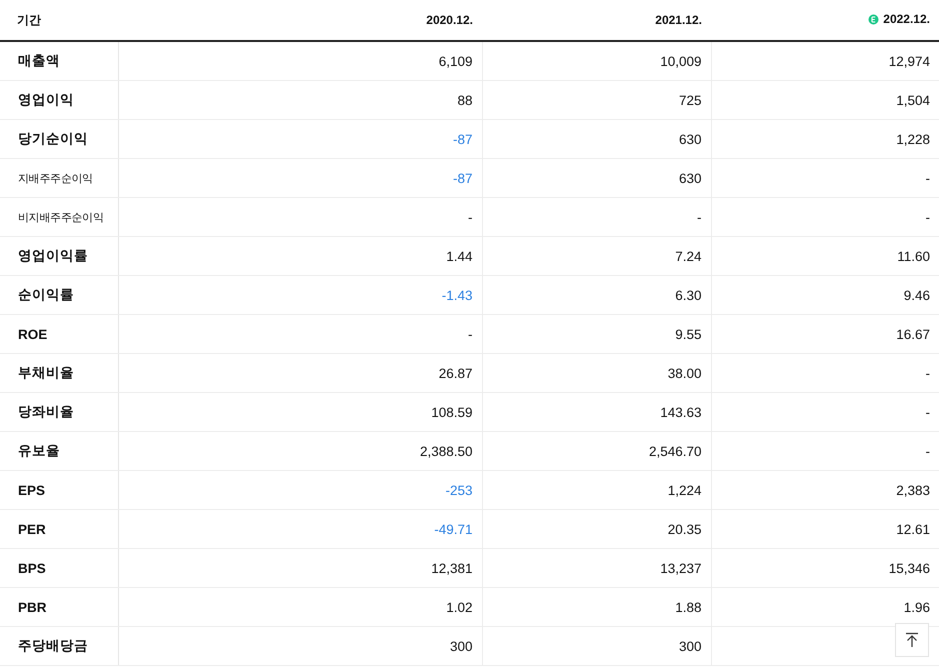 The image size is (939, 667). I want to click on row-label: 유보율, so click(59, 451).